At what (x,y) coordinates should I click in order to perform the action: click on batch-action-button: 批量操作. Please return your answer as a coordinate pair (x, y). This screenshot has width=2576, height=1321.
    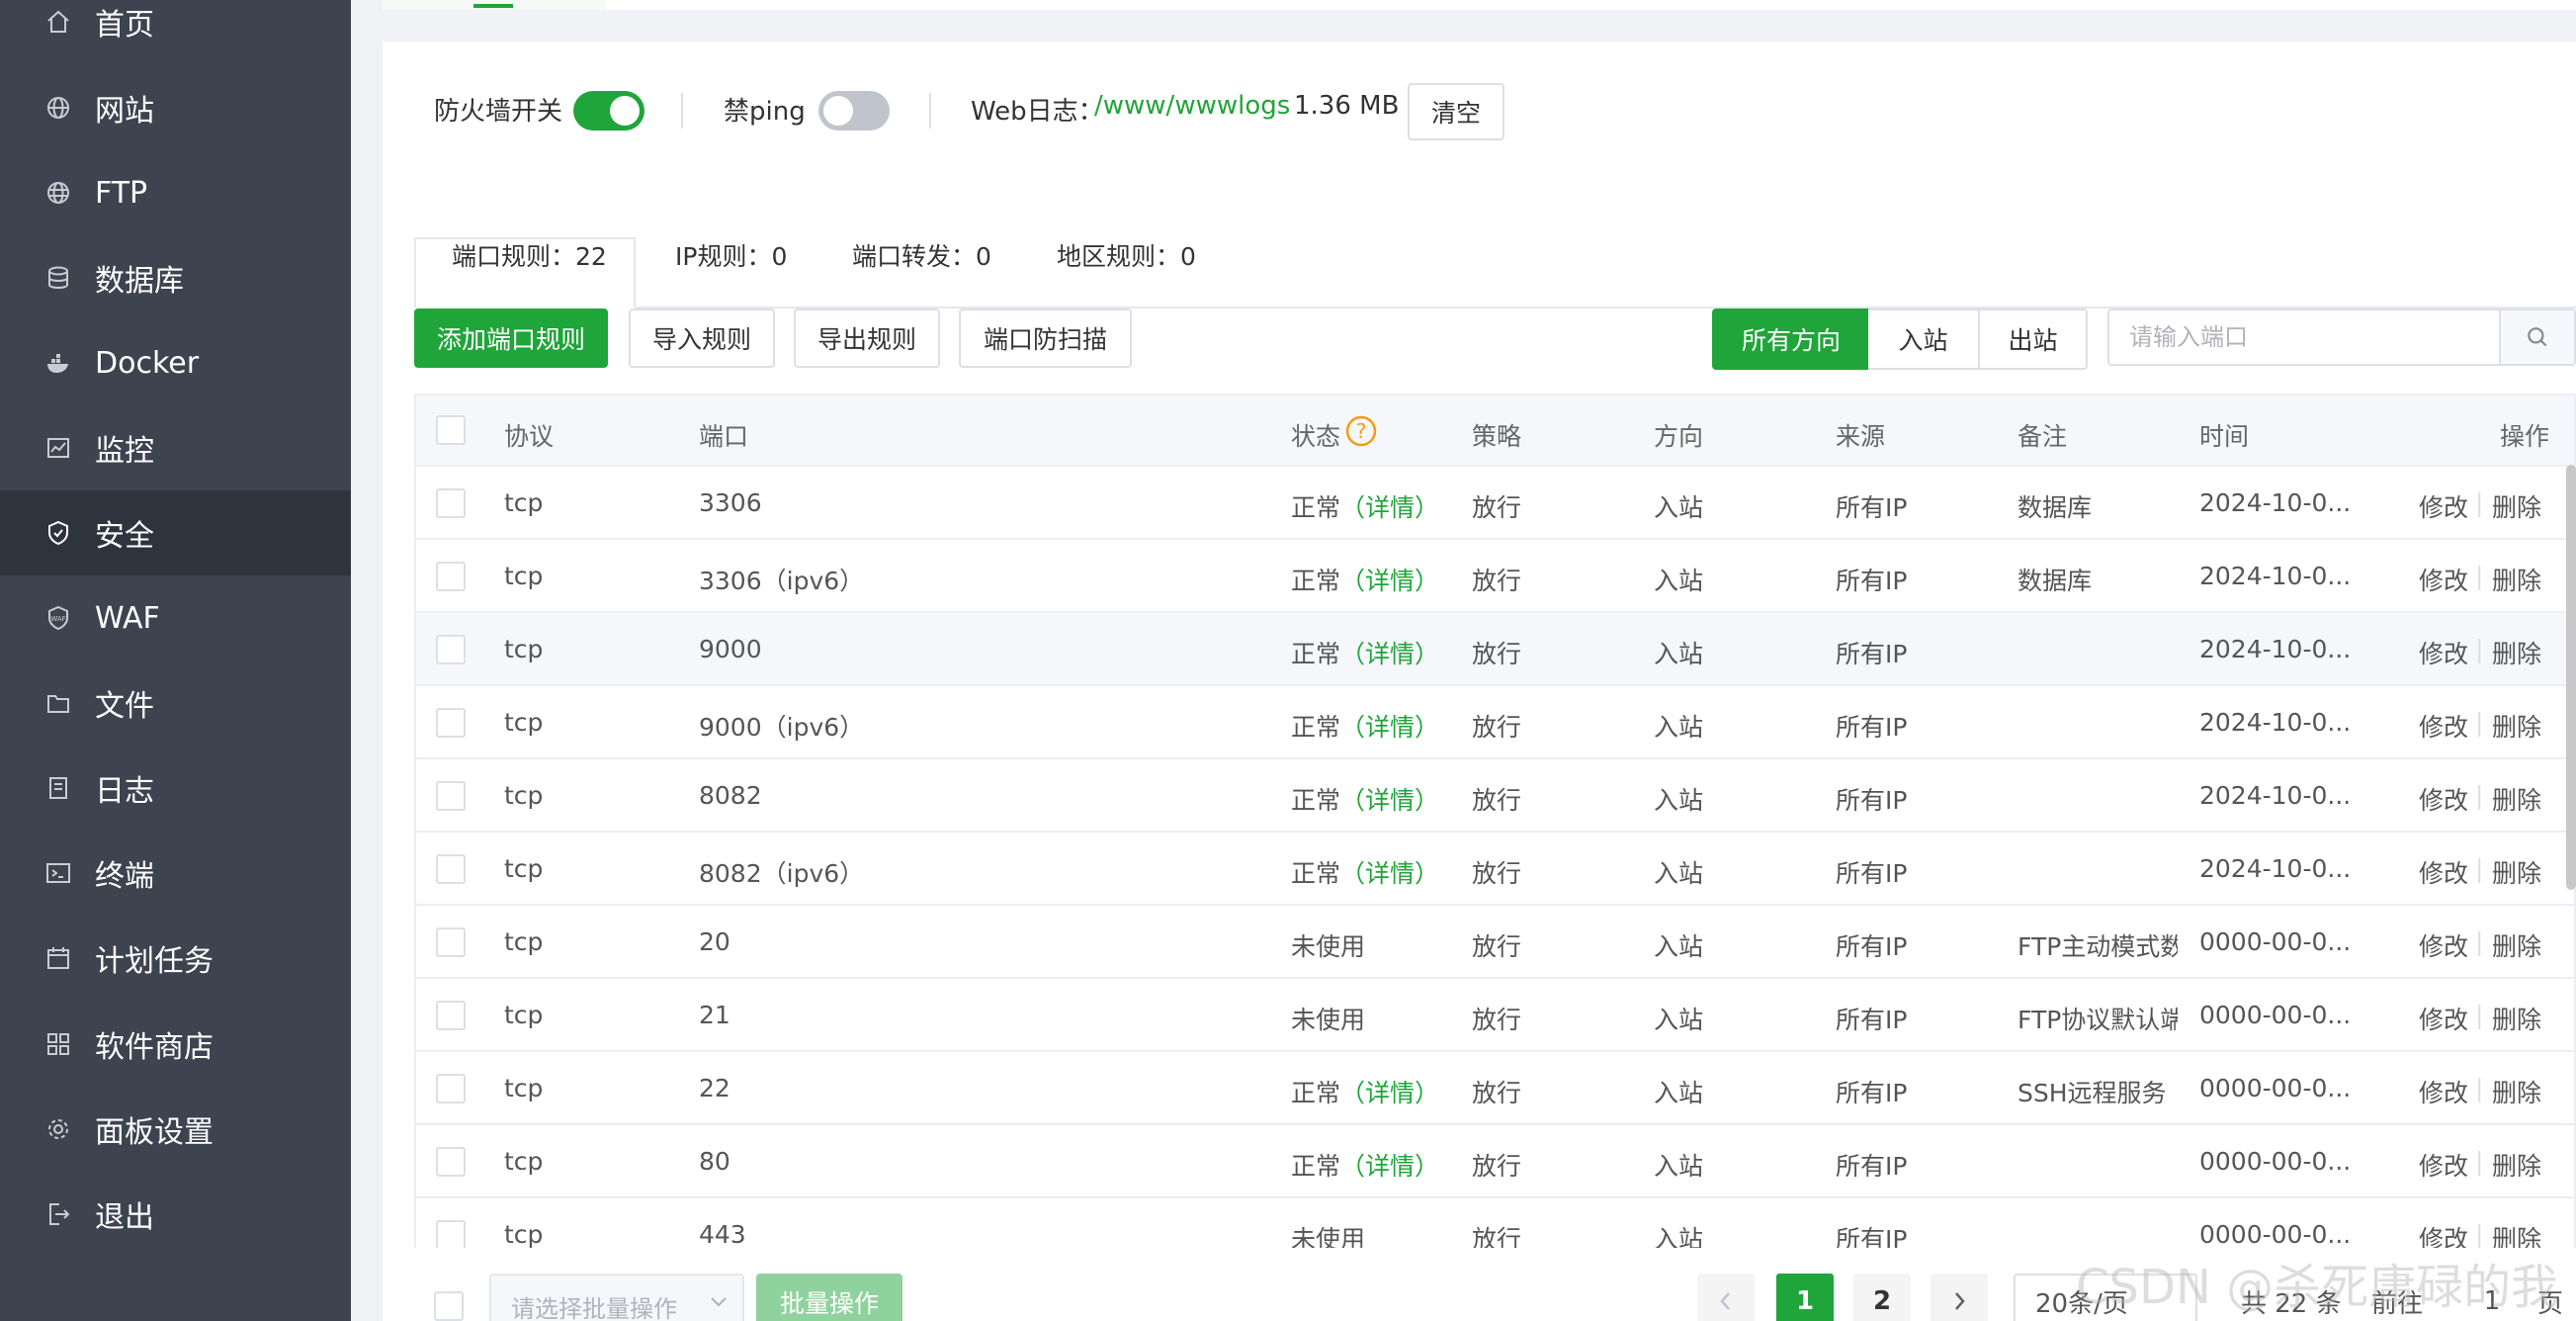
    Looking at the image, I should click on (829, 1298).